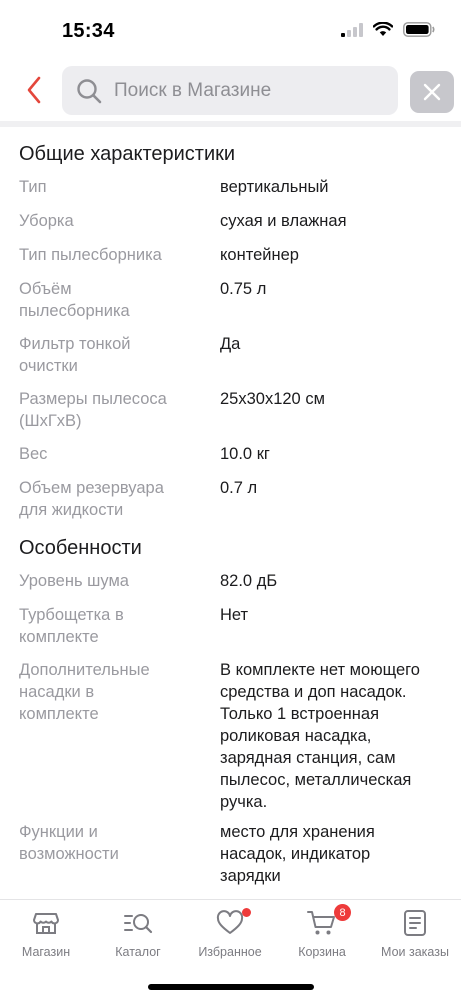  Describe the element at coordinates (230, 952) in the screenshot. I see `tab-label: Избранное` at that location.